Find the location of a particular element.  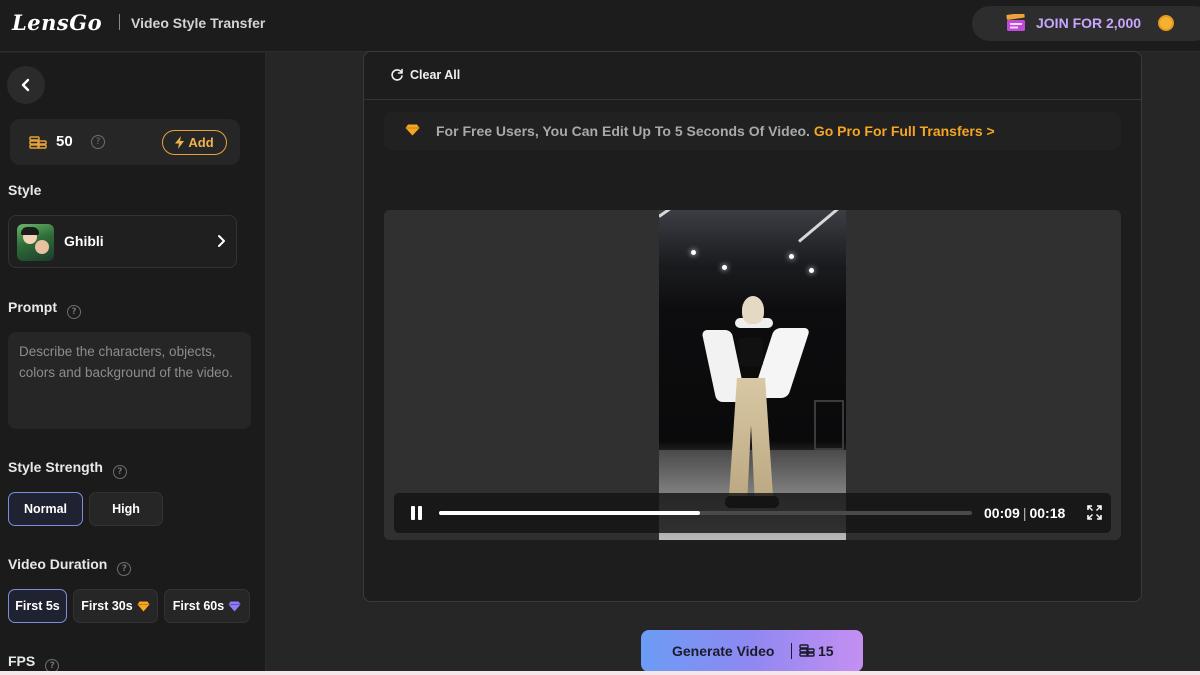

generate-video-button: Generate Video 15 is located at coordinates (752, 651).